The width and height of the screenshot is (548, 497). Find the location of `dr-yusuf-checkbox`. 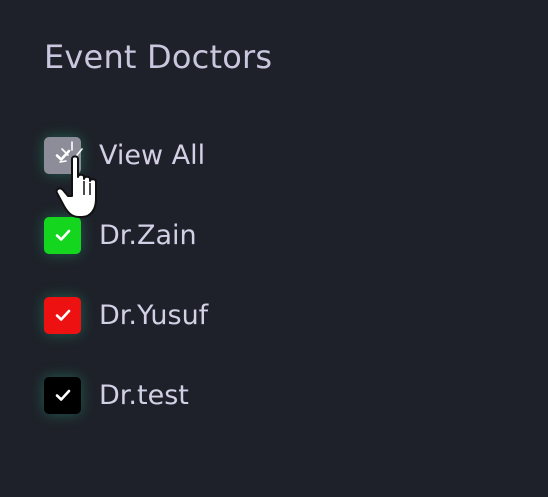

dr-yusuf-checkbox is located at coordinates (62, 315).